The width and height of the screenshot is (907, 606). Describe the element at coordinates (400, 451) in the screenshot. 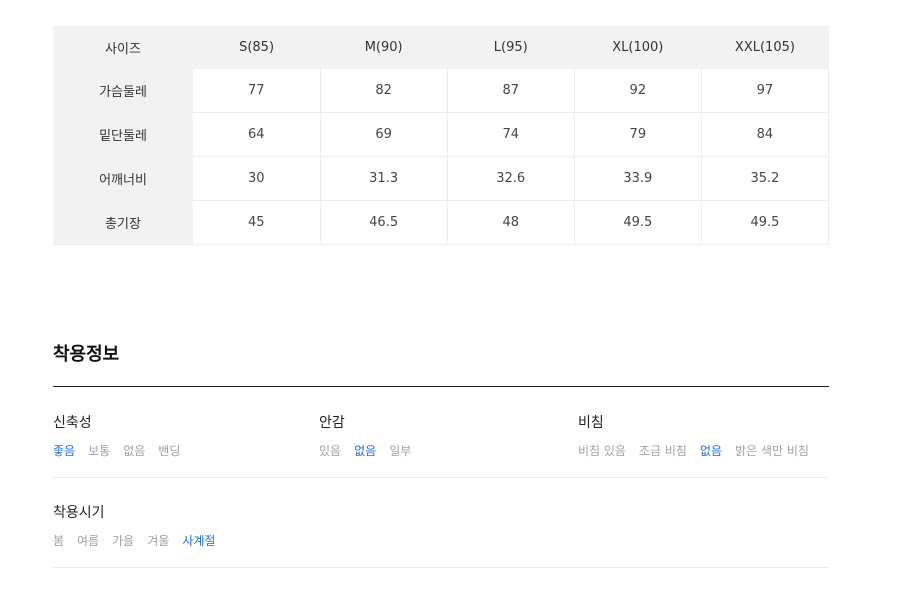

I see `fit-option: 일부` at that location.